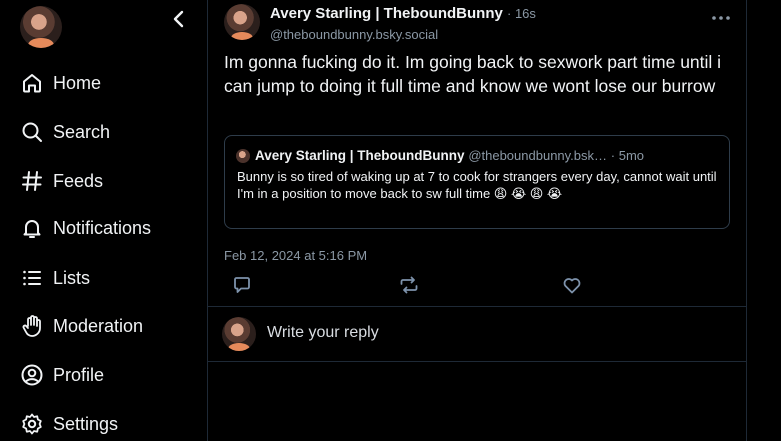  What do you see at coordinates (477, 285) in the screenshot?
I see `post-actions` at bounding box center [477, 285].